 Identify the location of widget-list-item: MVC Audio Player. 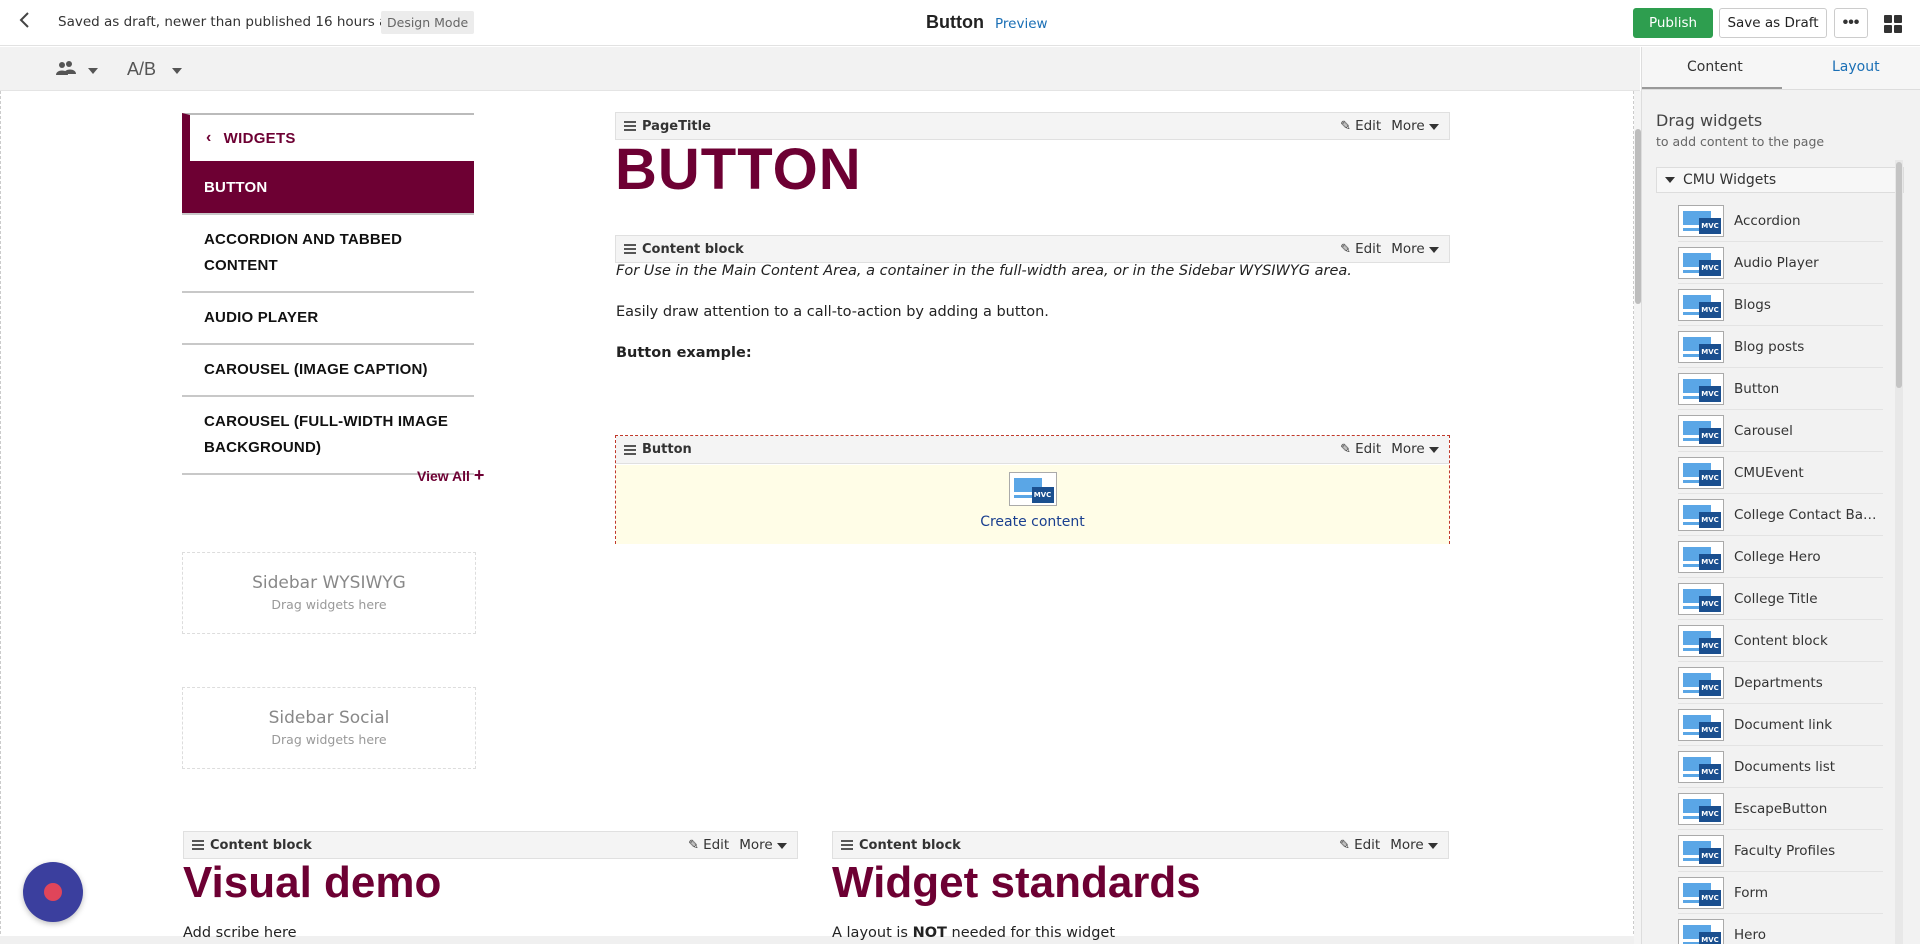
(1780, 263).